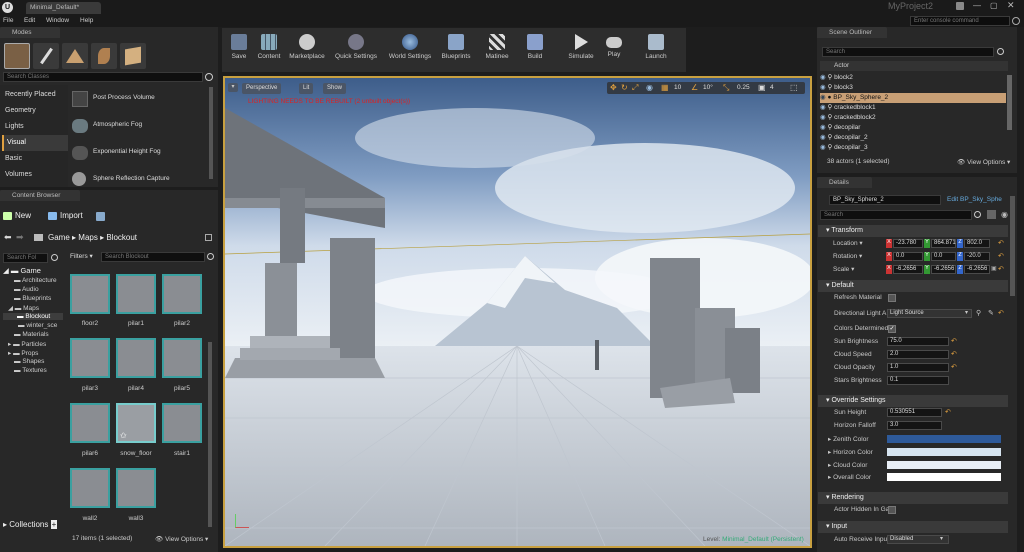  I want to click on translate-icon: ✥, so click(613, 87).